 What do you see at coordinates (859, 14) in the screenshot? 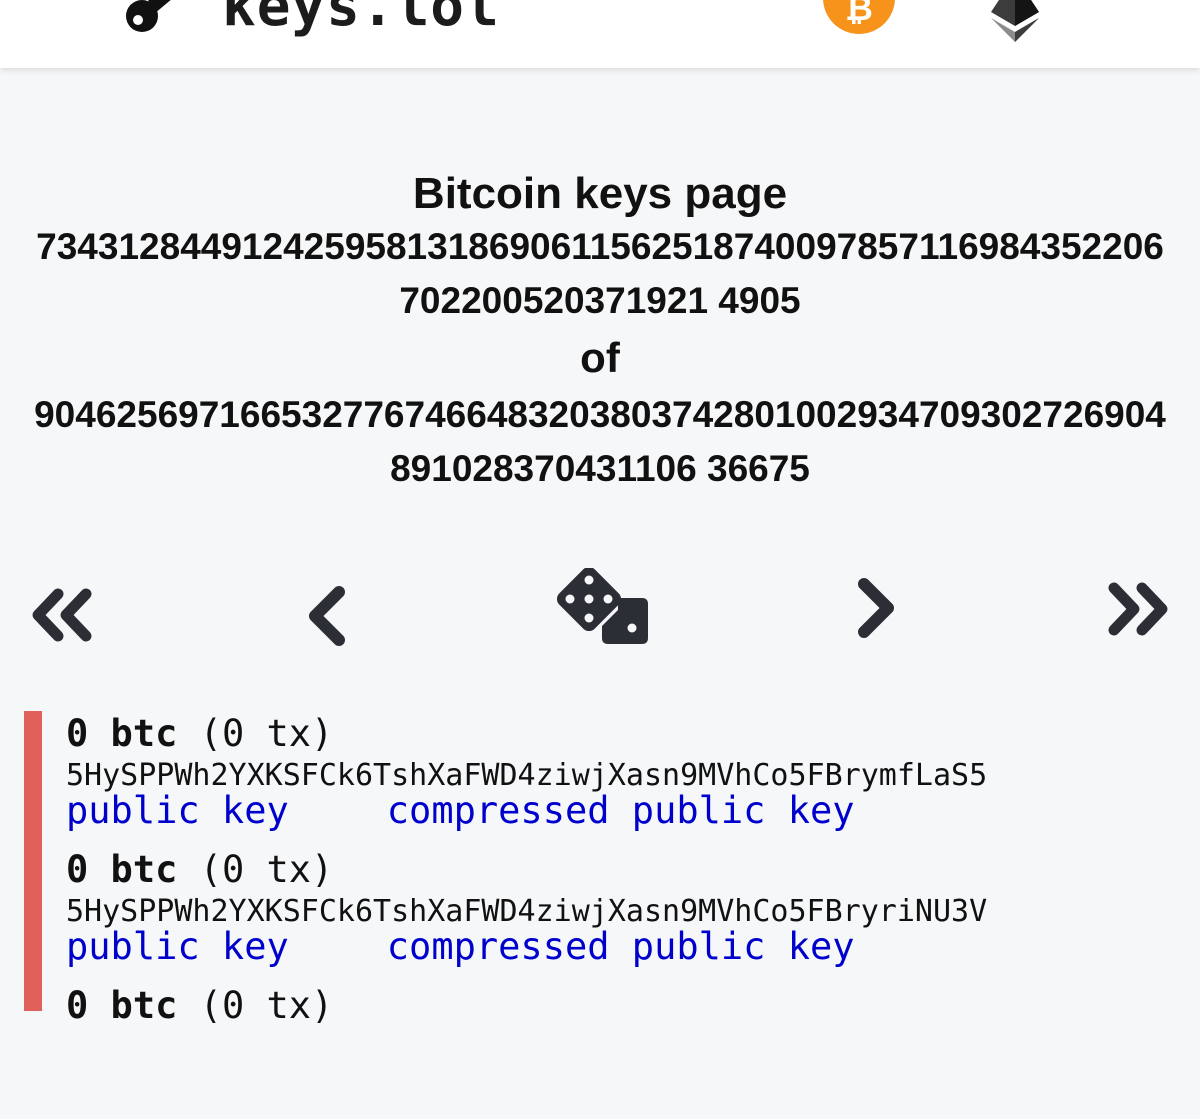
I see `bitcoin-glyph: ₿` at bounding box center [859, 14].